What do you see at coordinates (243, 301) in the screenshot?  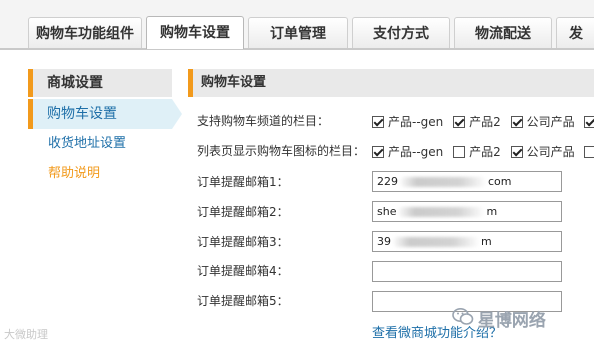 I see `email-label-5: 订单提醒邮箱5：` at bounding box center [243, 301].